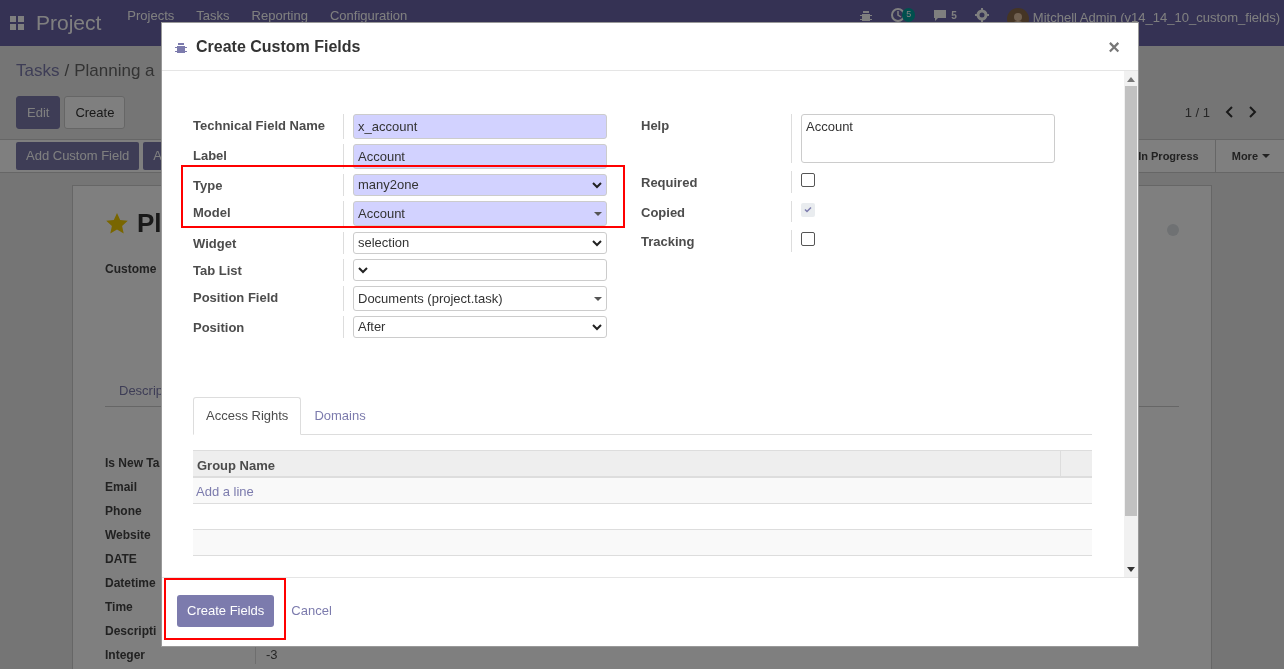 This screenshot has width=1284, height=669. Describe the element at coordinates (117, 223) in the screenshot. I see `star-icon` at that location.